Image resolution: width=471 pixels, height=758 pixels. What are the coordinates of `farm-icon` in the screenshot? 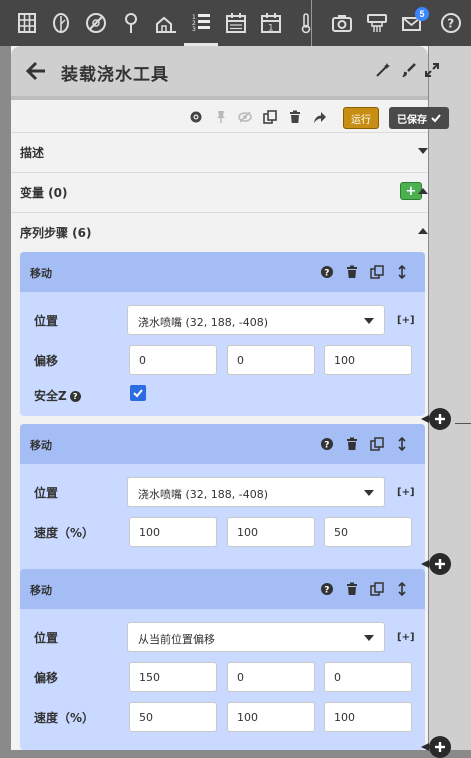 It's located at (166, 23).